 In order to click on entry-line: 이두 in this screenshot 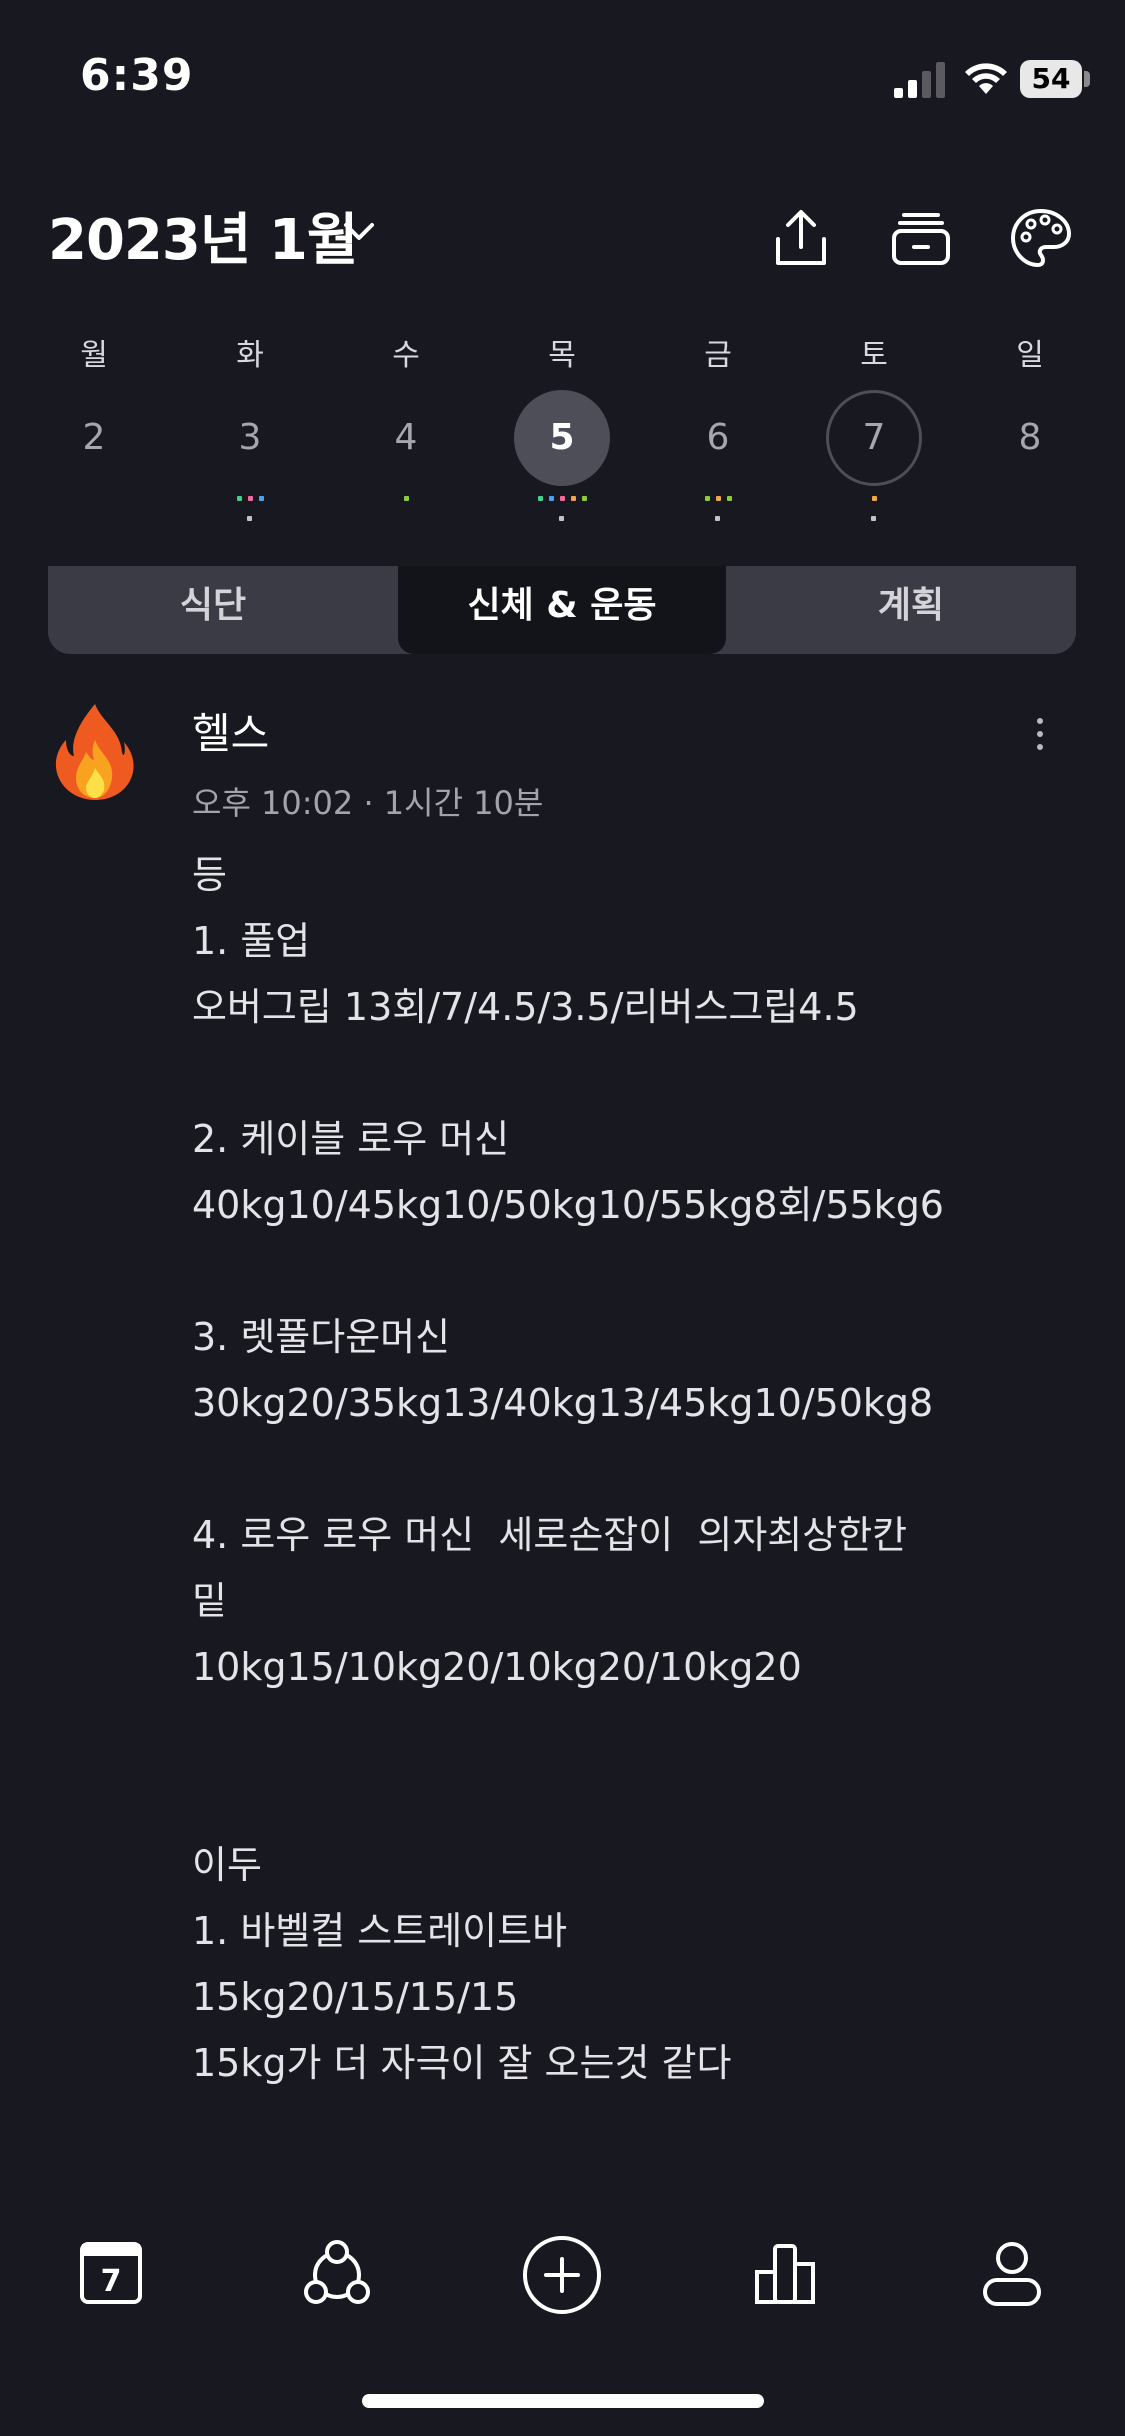, I will do `click(227, 1865)`.